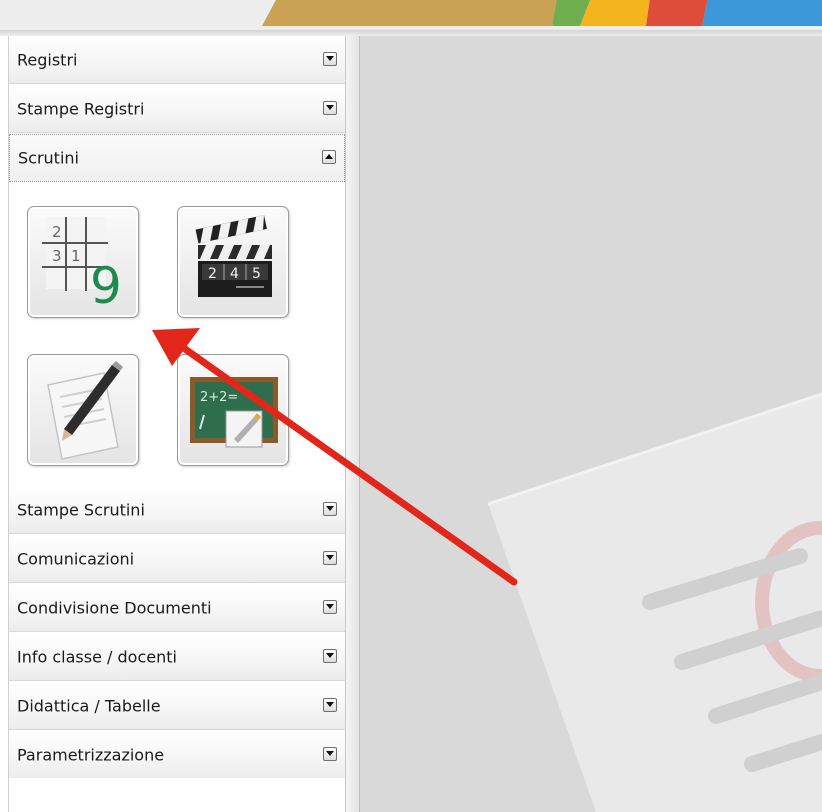 The width and height of the screenshot is (822, 812). Describe the element at coordinates (177, 559) in the screenshot. I see `sidebar-section-comunicazioni: Comunicazioni` at that location.